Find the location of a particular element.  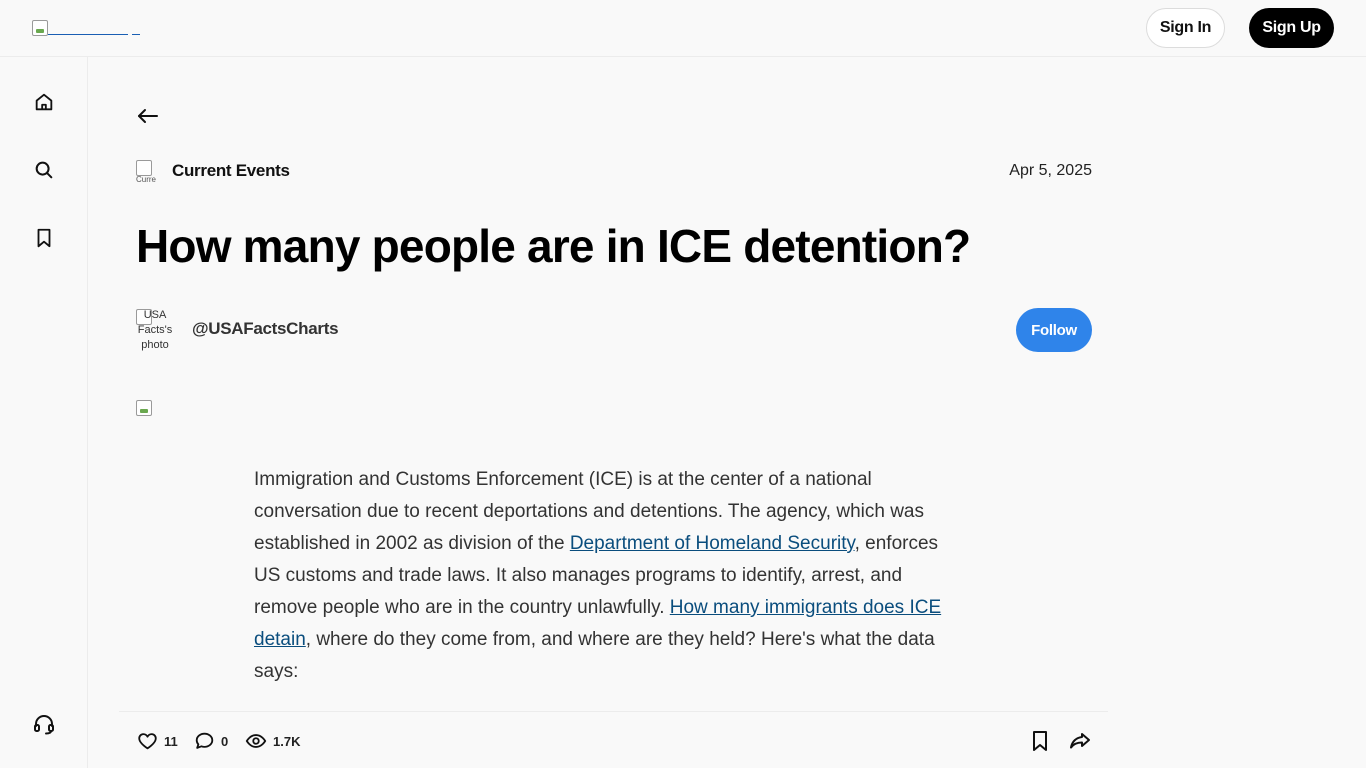

like-count: 11 is located at coordinates (171, 741).